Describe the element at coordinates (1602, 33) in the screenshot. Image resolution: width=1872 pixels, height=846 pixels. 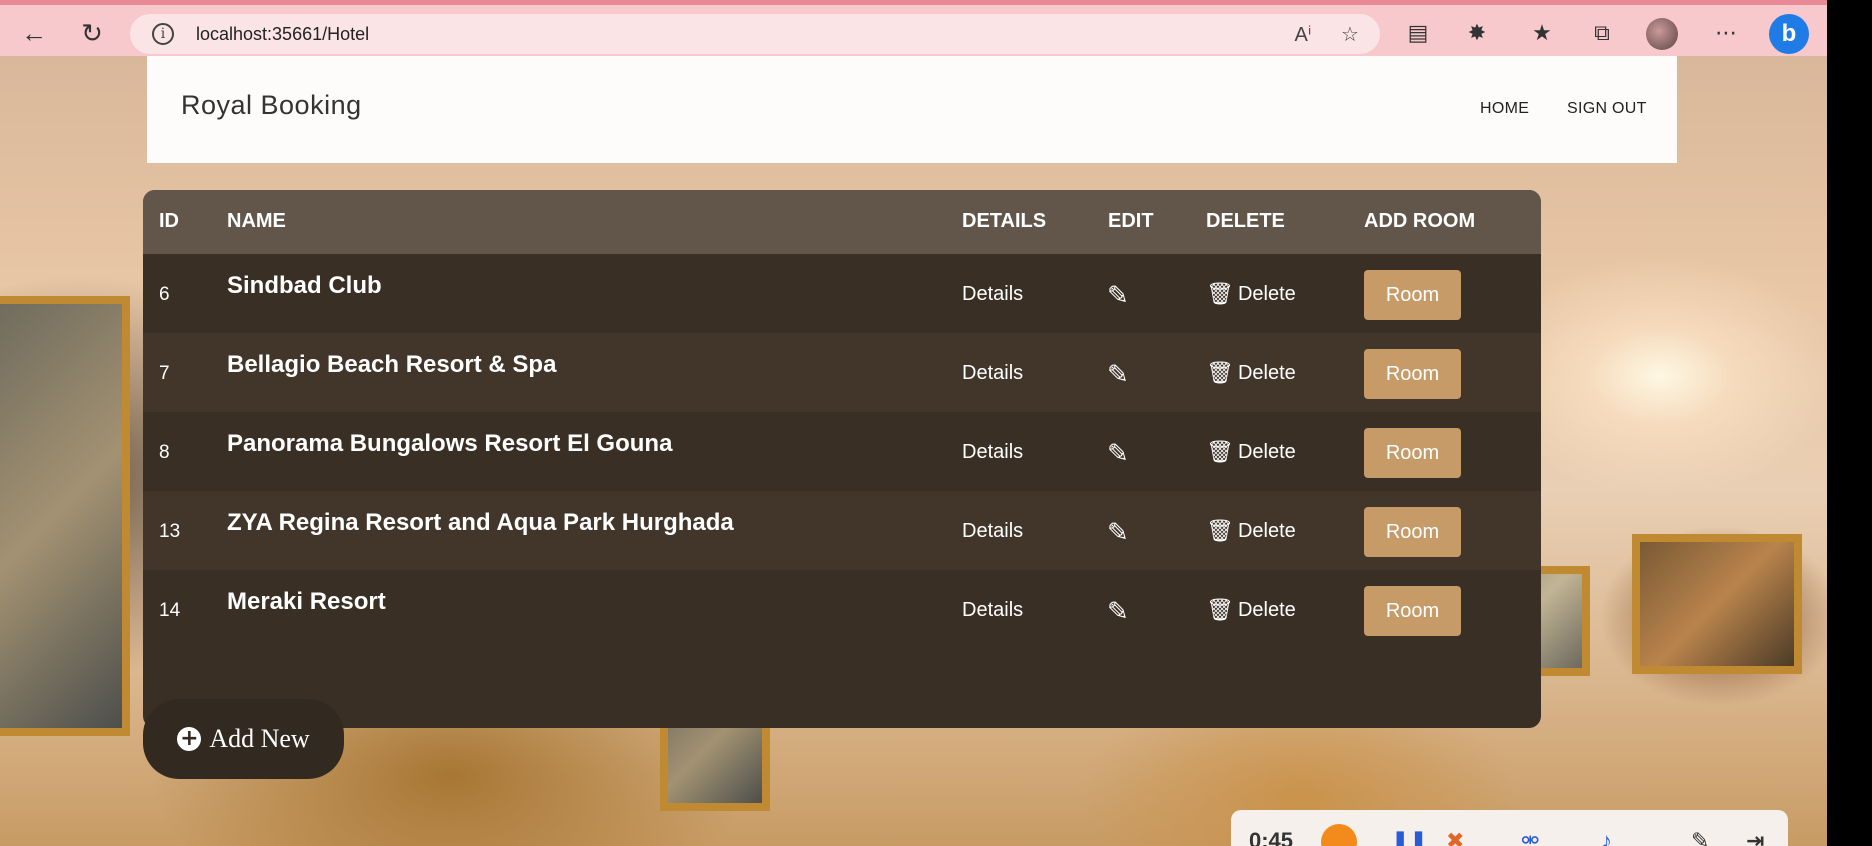
I see `collections-icon: ⧉` at that location.